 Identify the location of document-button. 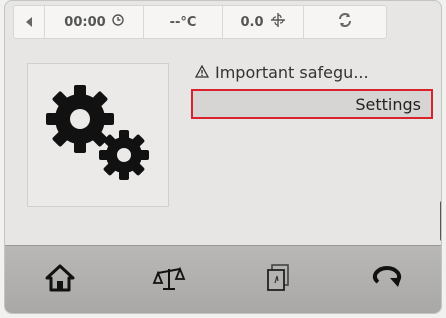
(277, 279).